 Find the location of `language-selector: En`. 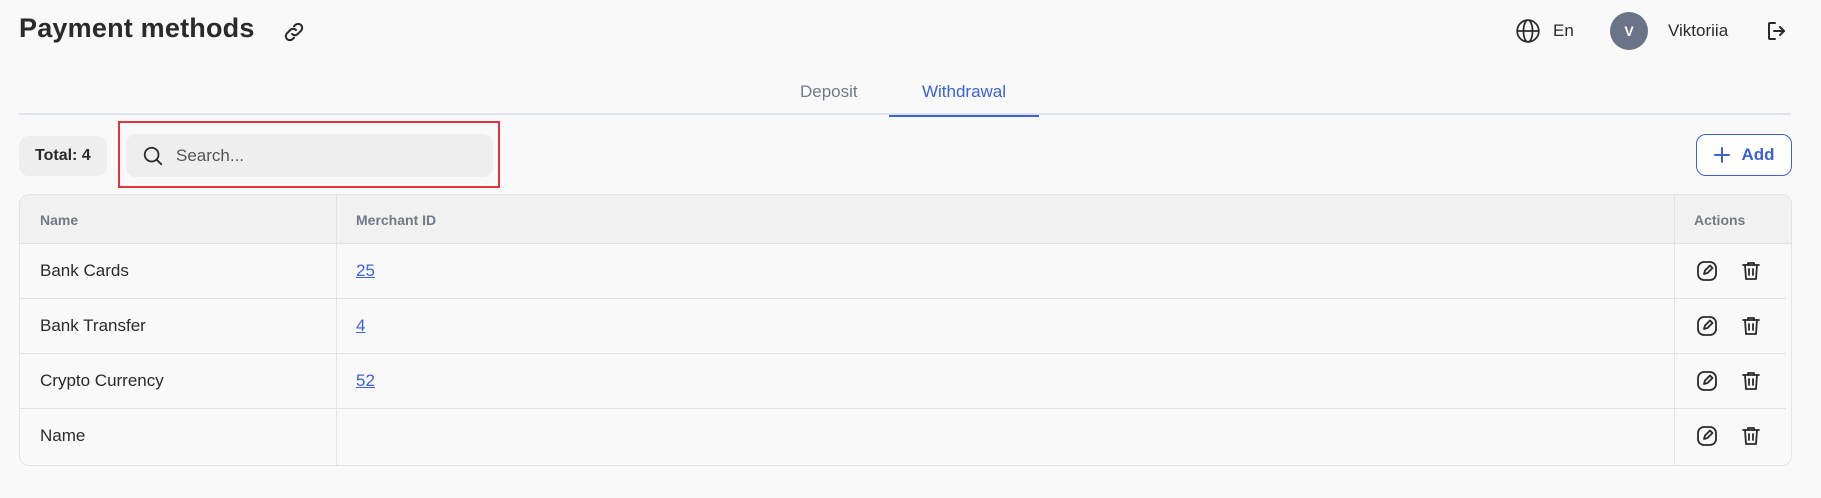

language-selector: En is located at coordinates (1563, 31).